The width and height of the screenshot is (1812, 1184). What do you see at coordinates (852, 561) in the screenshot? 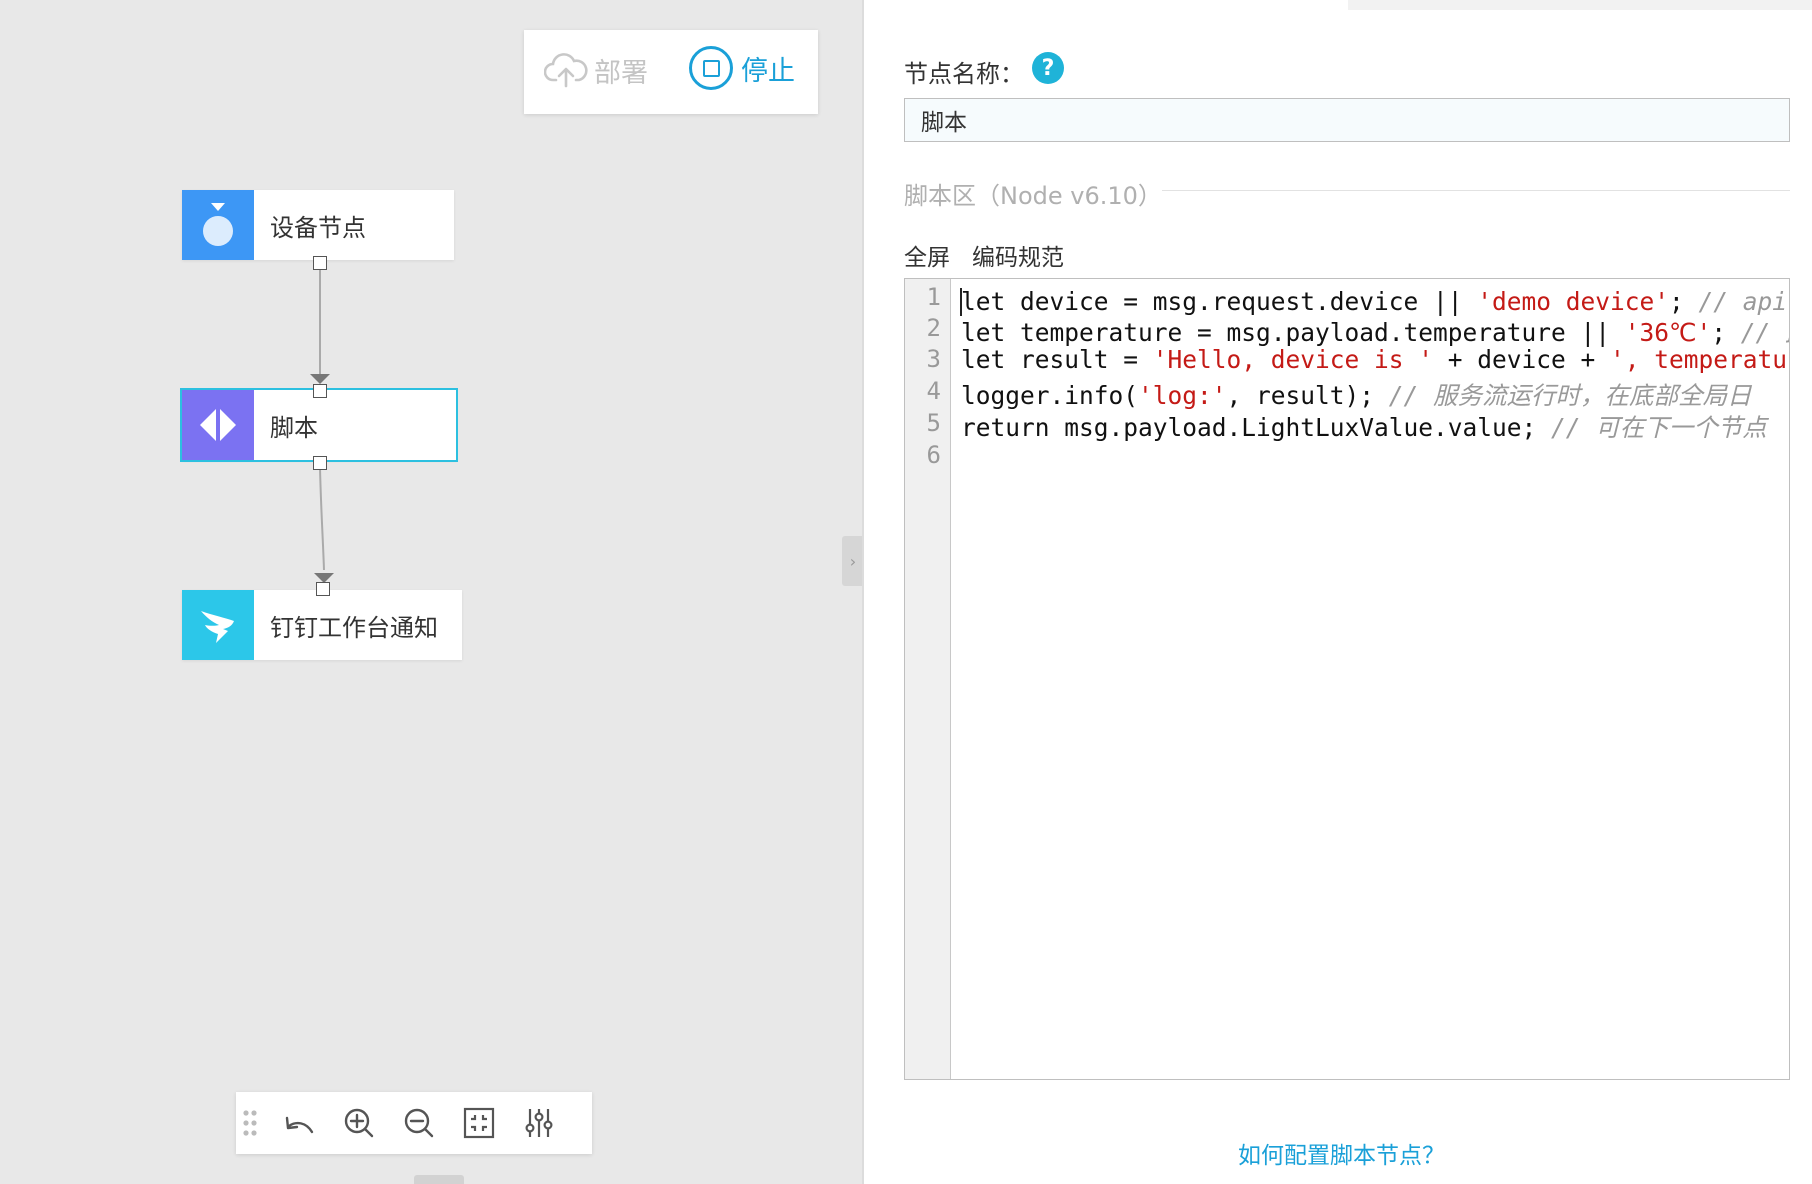
I see `collapse-panel-handle: ›` at bounding box center [852, 561].